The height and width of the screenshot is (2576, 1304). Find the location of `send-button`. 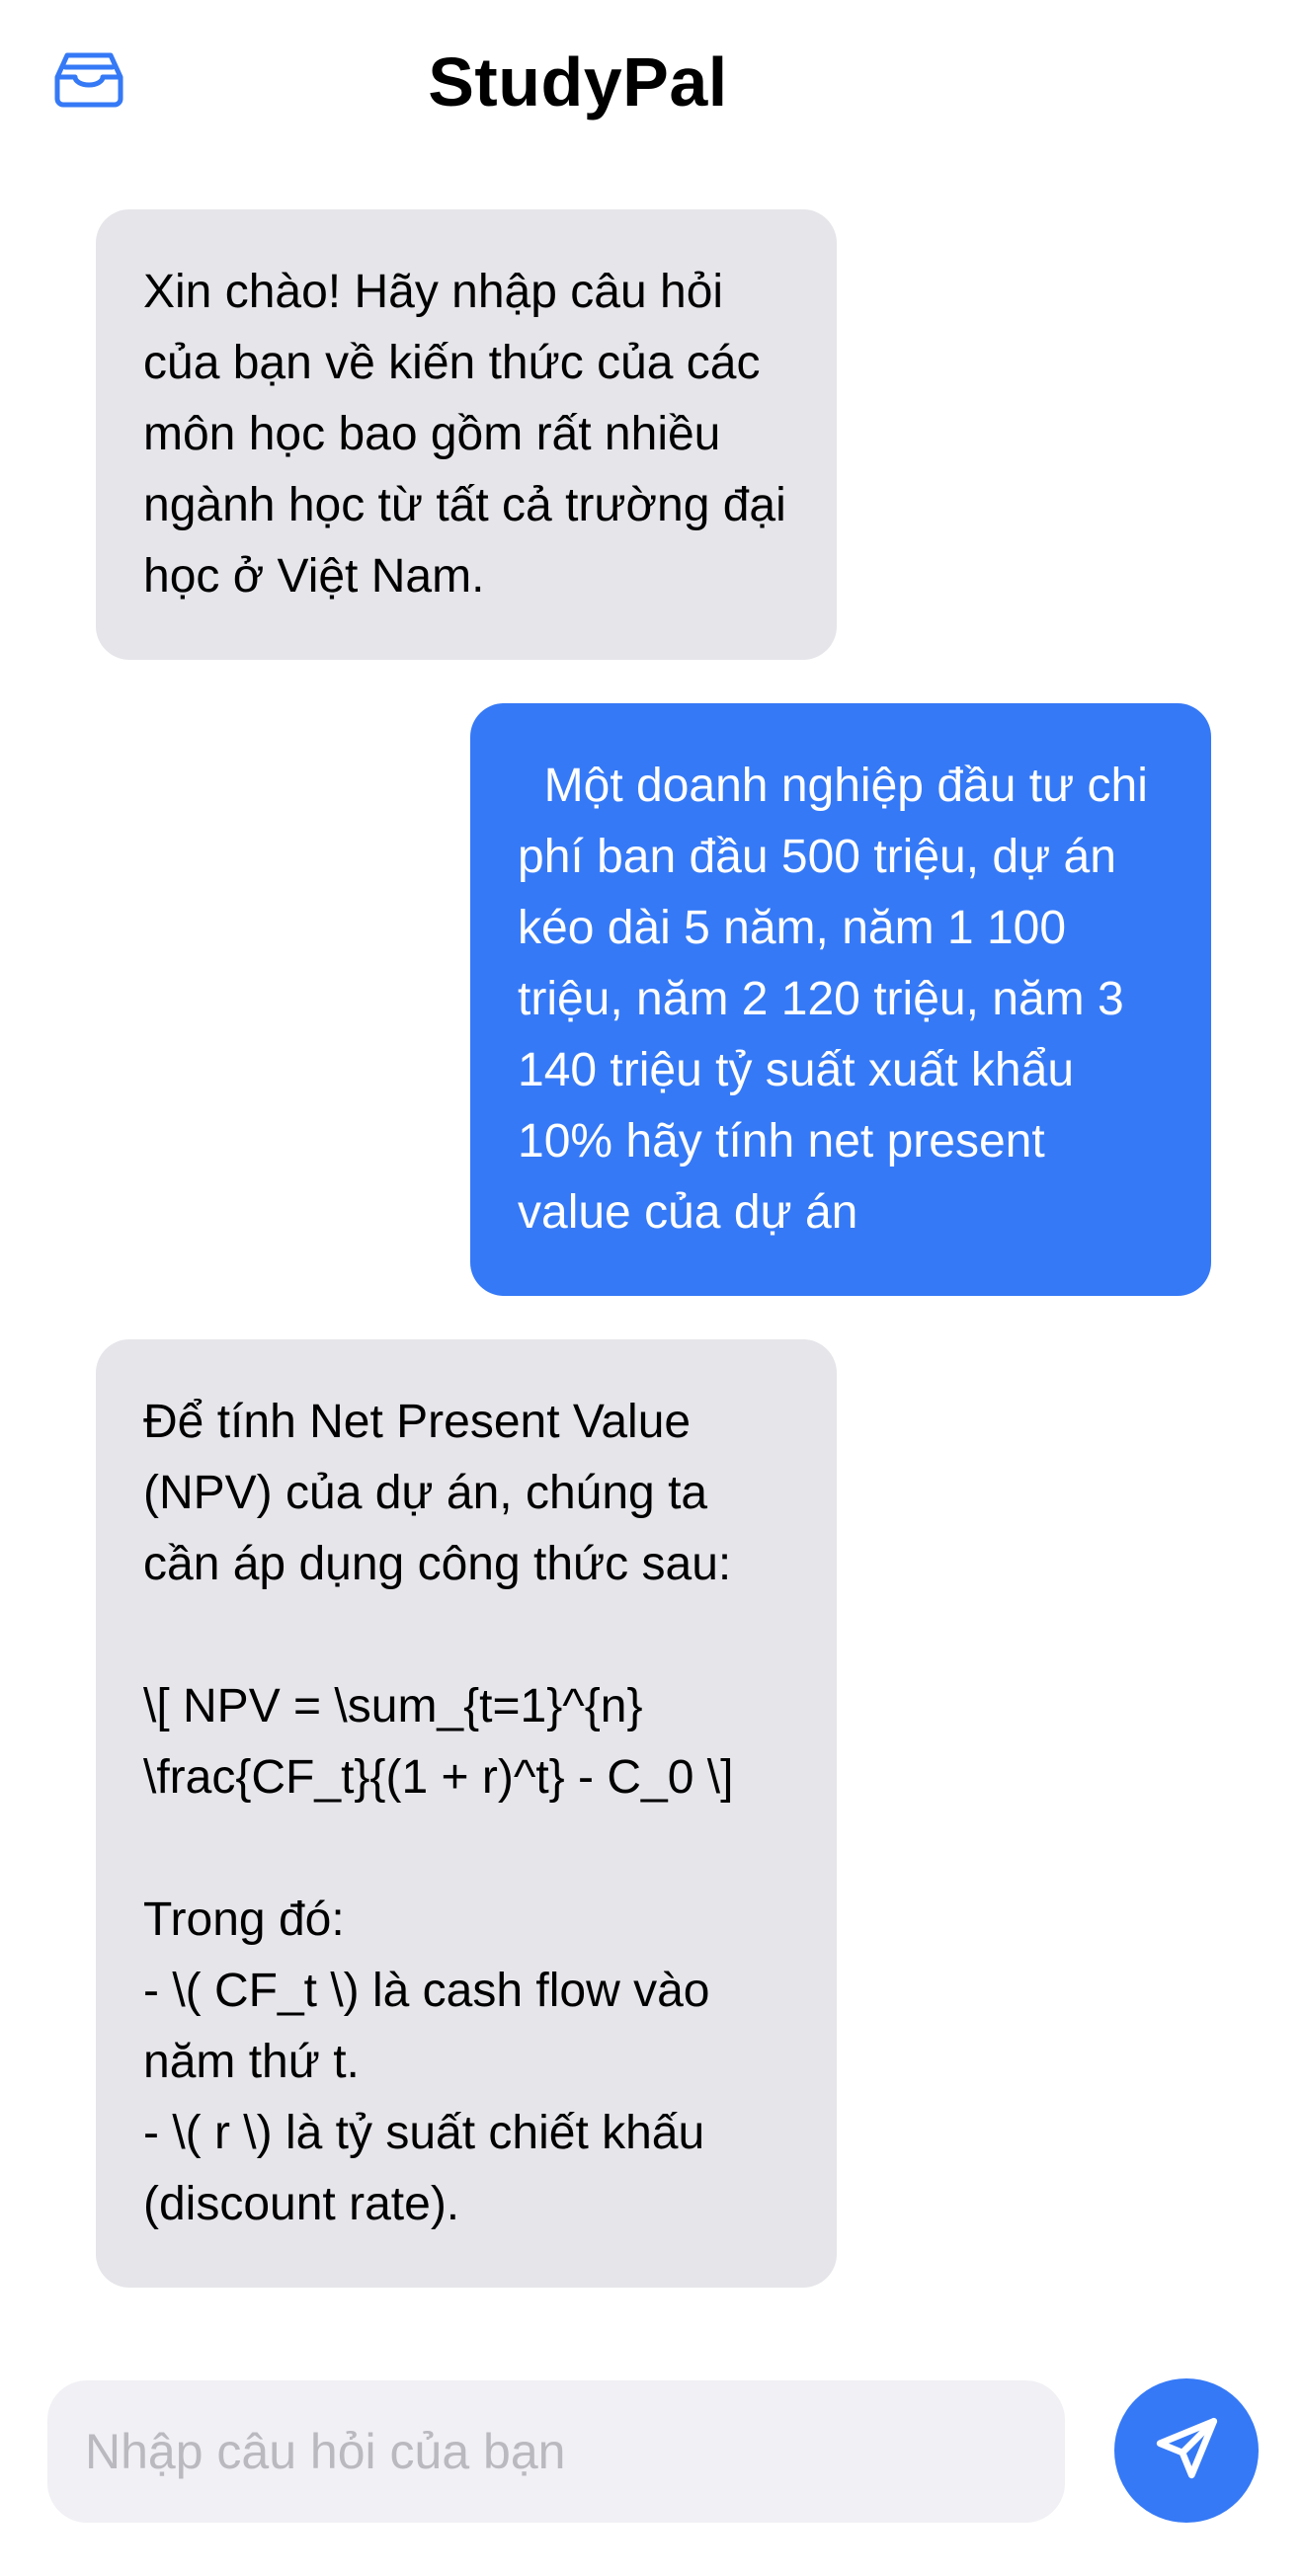

send-button is located at coordinates (1186, 2450).